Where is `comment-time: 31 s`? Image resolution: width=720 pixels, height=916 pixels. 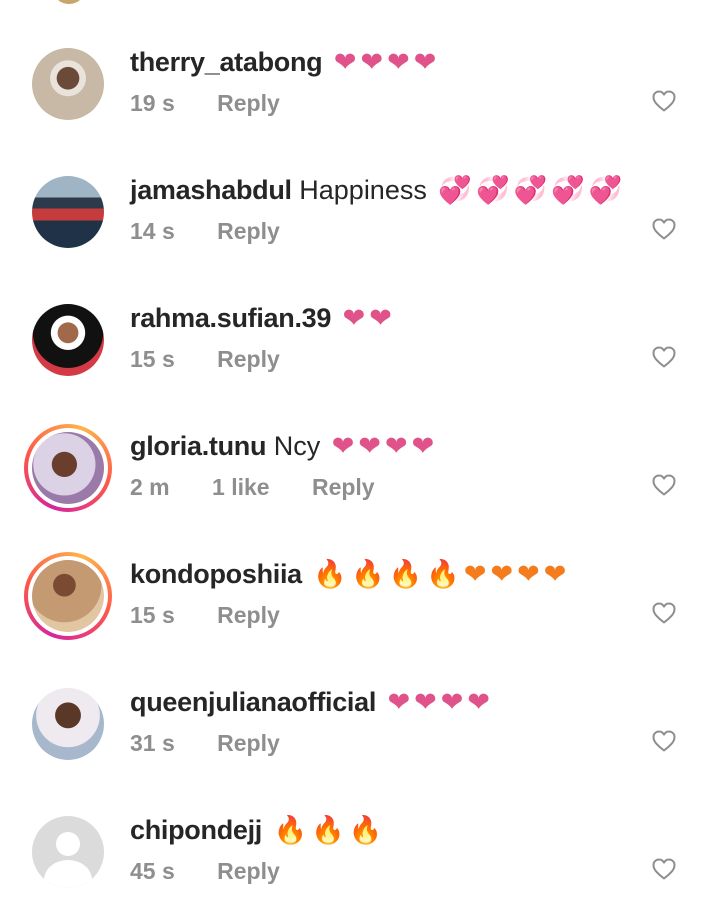
comment-time: 31 s is located at coordinates (152, 743).